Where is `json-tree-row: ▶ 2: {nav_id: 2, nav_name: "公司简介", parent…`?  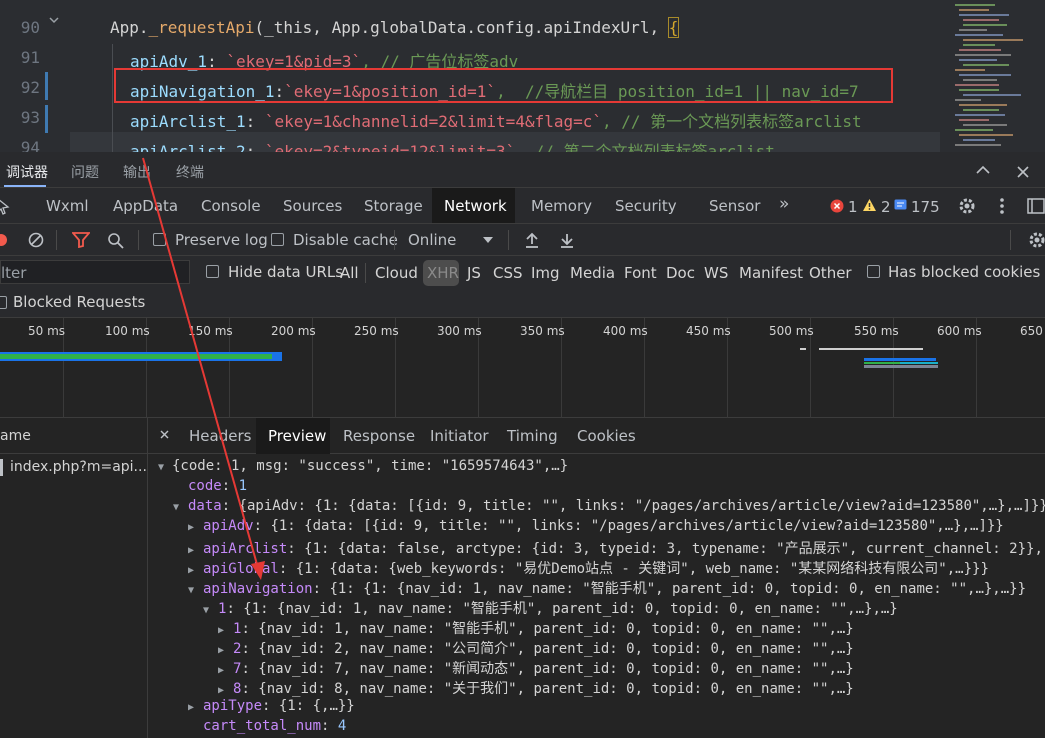 json-tree-row: ▶ 2: {nav_id: 2, nav_name: "公司简介", parent… is located at coordinates (536, 648).